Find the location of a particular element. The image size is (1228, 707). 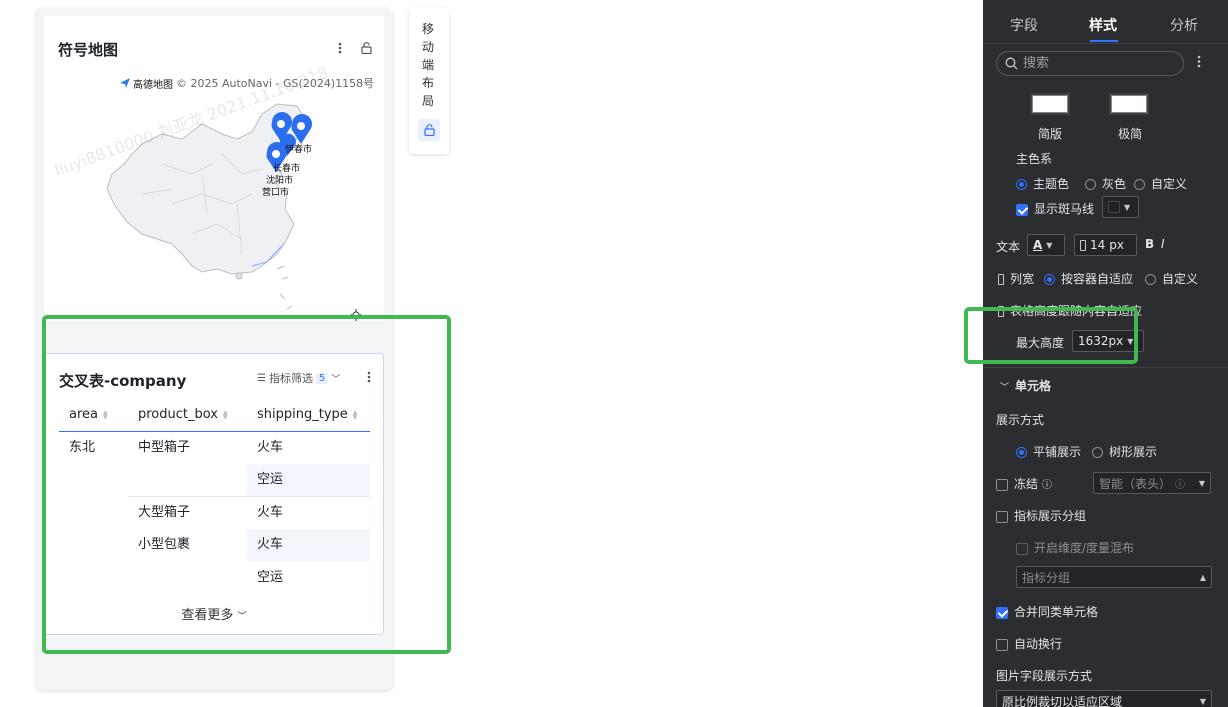

metric-group-checkbox: 指标展示分组 is located at coordinates (1041, 515).